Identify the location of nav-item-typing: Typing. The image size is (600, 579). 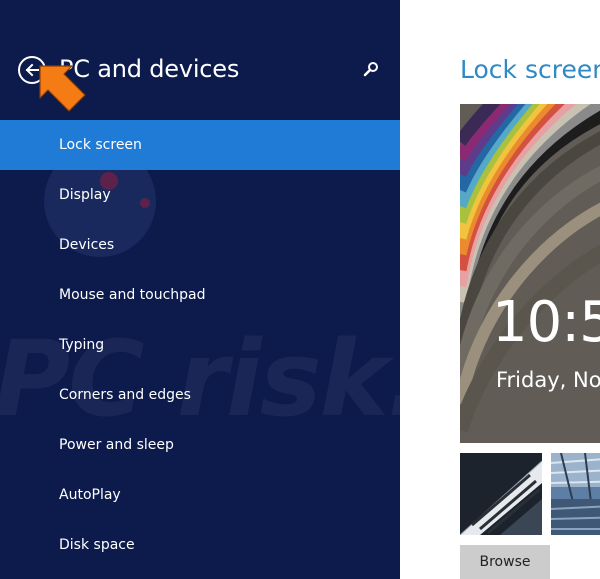
(200, 345).